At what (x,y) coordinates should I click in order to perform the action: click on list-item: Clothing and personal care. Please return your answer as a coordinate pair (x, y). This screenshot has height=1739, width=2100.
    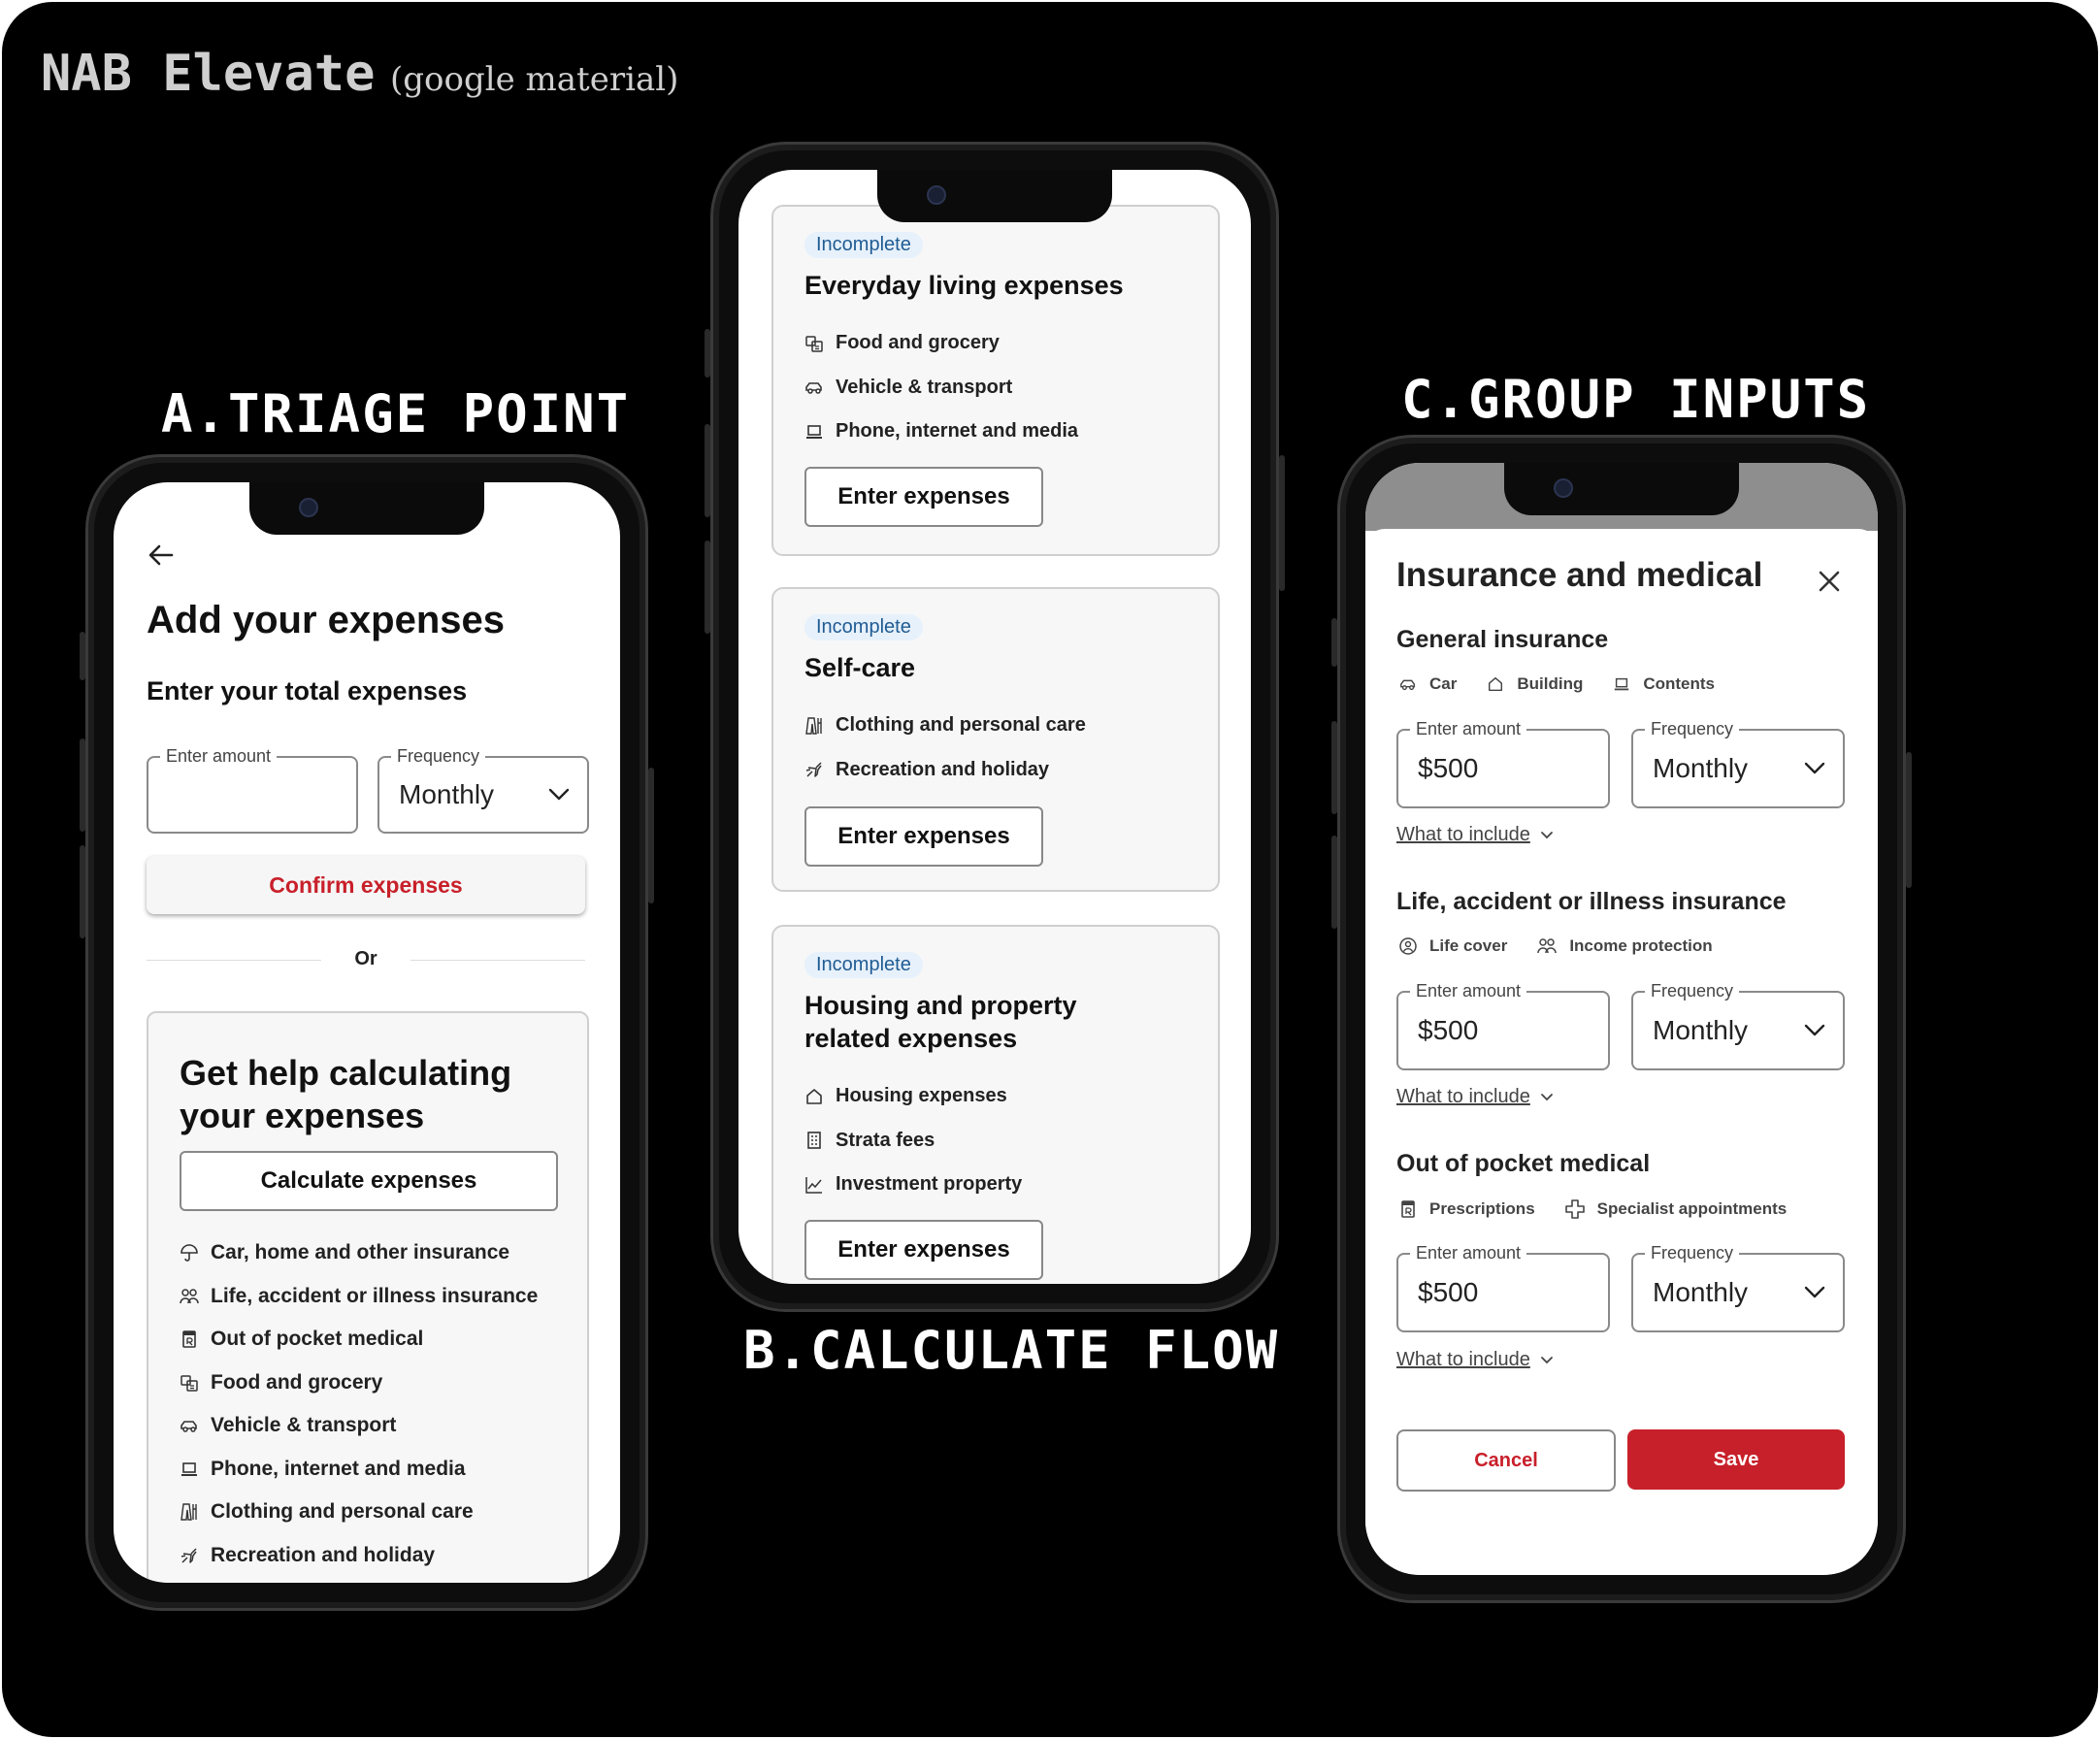
    Looking at the image, I should click on (945, 726).